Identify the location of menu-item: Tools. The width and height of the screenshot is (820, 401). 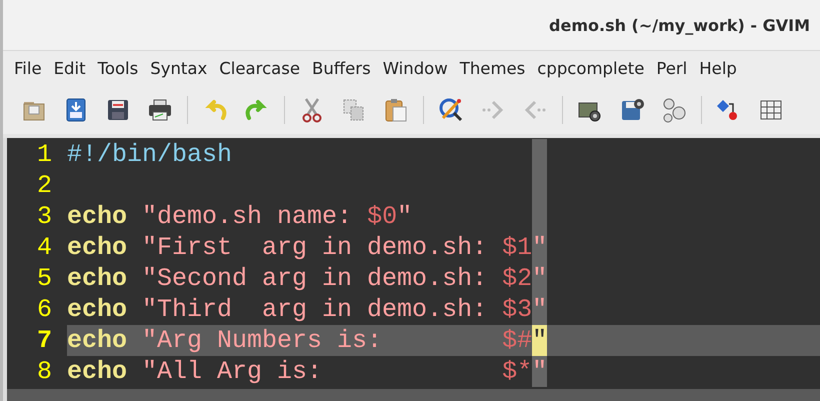
(122, 68).